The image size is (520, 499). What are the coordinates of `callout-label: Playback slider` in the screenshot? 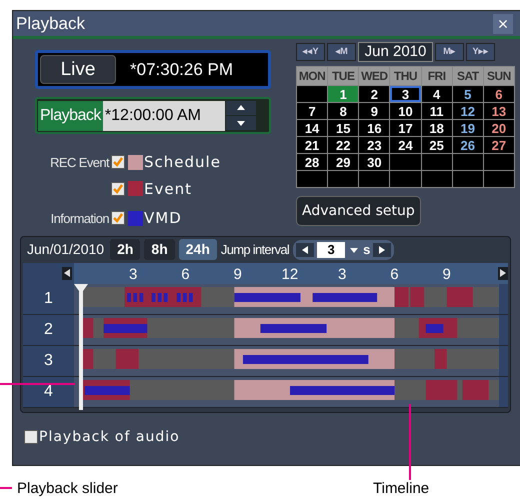 It's located at (67, 489).